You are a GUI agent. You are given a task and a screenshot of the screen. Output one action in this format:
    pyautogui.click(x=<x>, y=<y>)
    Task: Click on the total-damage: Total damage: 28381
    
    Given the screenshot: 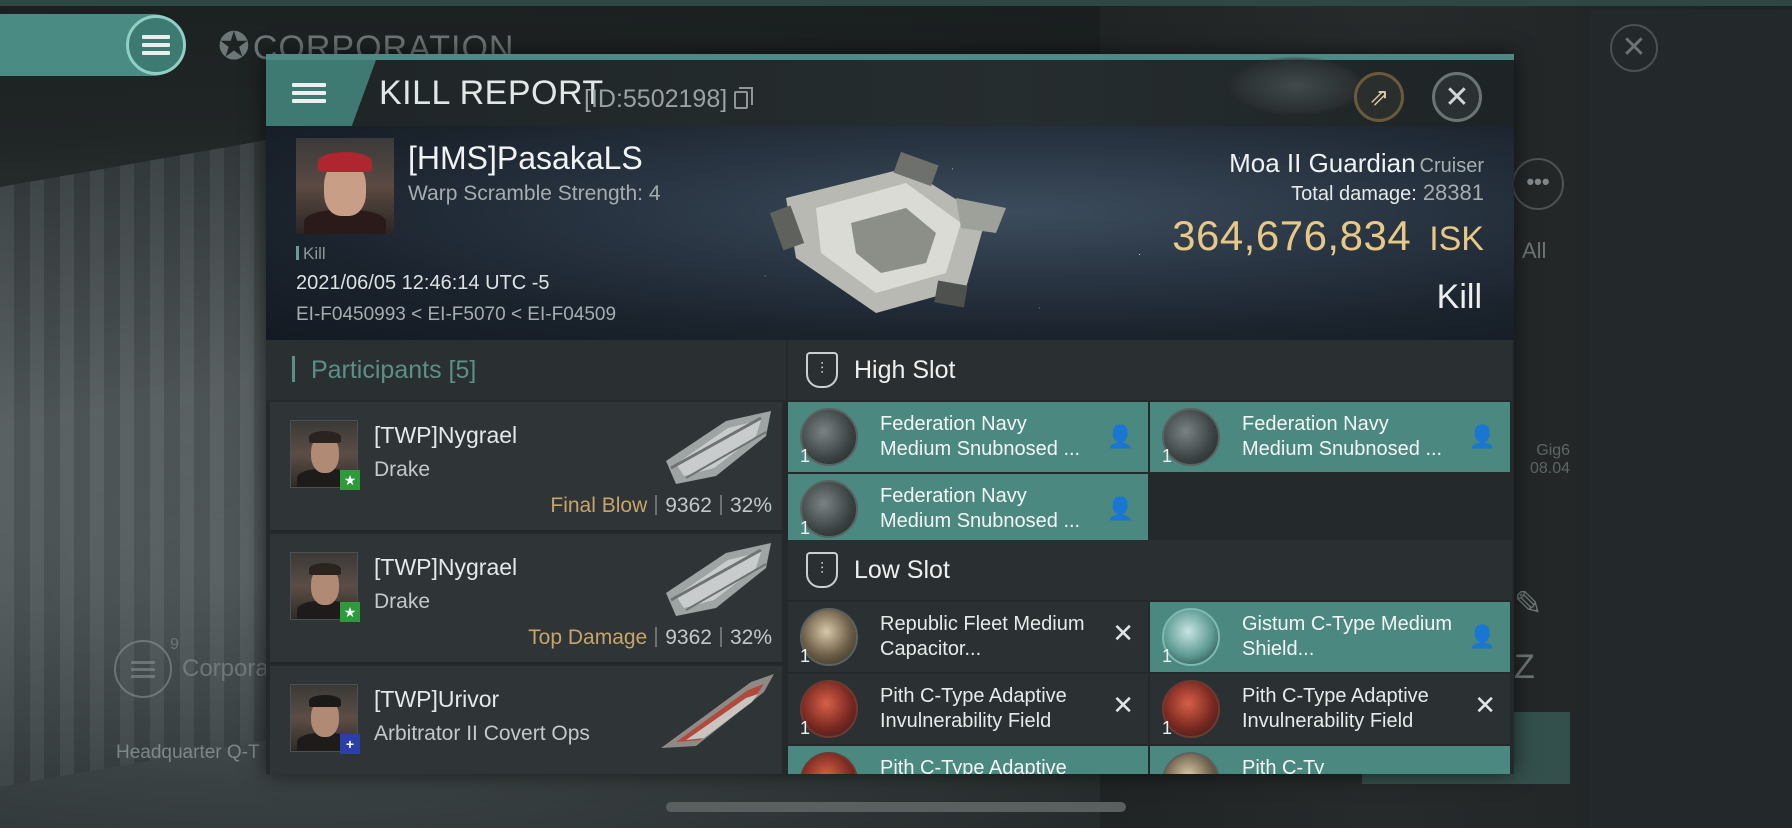 What is the action you would take?
    pyautogui.click(x=1387, y=193)
    